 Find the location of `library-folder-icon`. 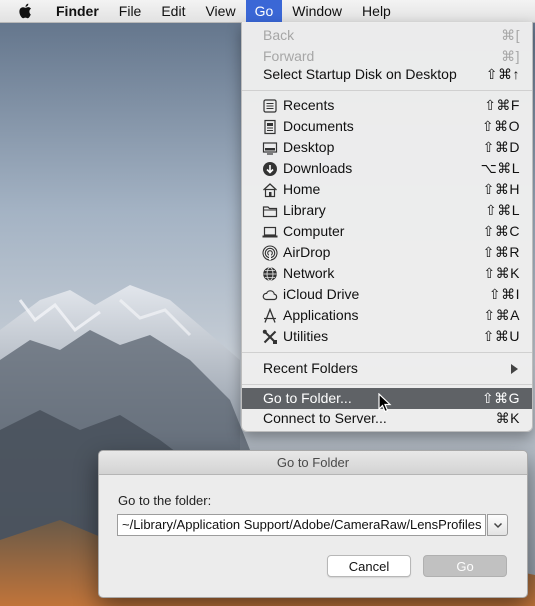

library-folder-icon is located at coordinates (270, 211).